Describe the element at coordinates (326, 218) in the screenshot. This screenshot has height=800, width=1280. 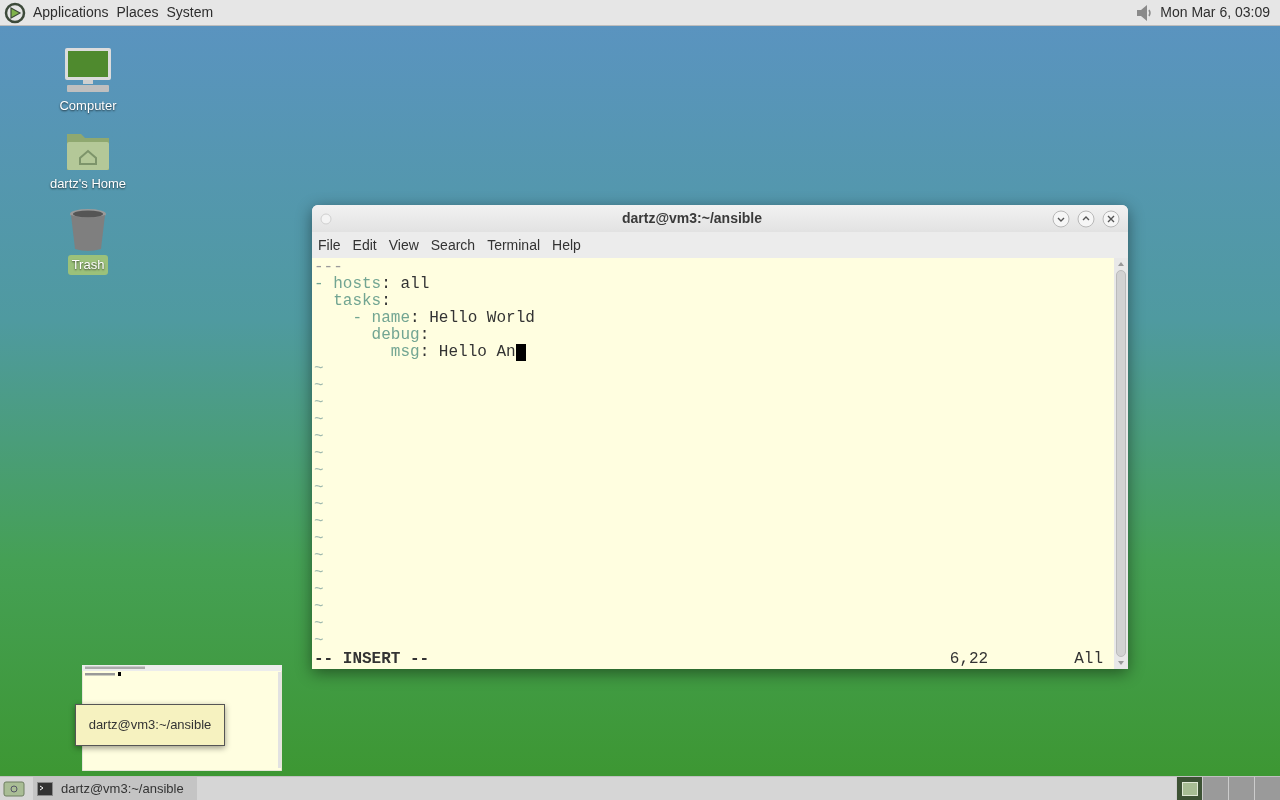
I see `window-dot-icon` at that location.